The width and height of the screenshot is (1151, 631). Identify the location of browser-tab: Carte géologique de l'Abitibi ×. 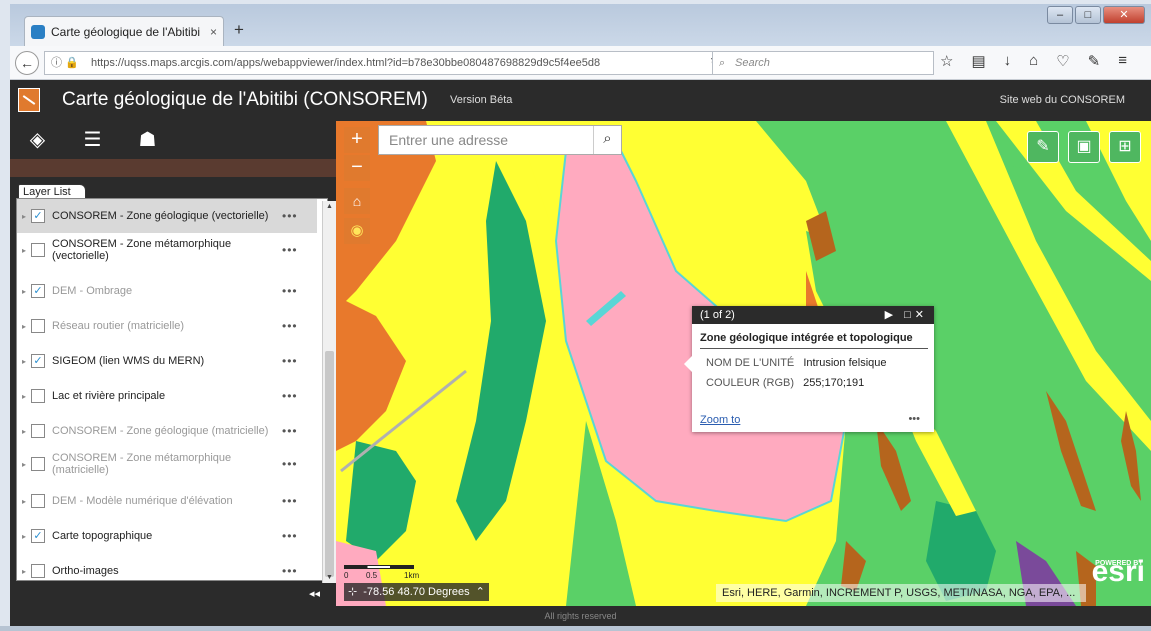
(124, 31).